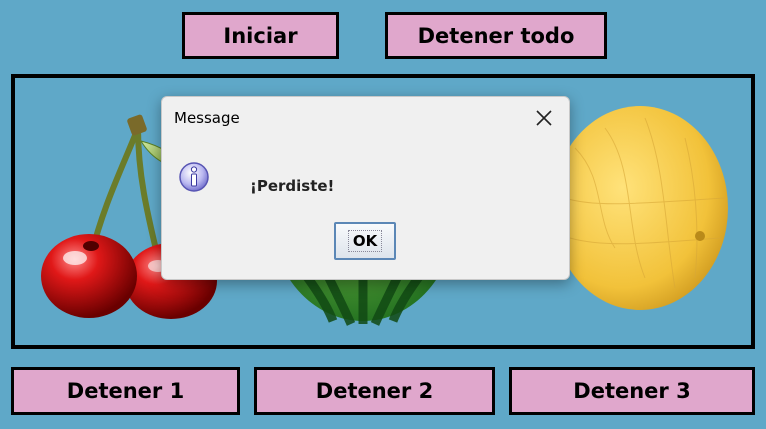  I want to click on ok-label: OK, so click(365, 241).